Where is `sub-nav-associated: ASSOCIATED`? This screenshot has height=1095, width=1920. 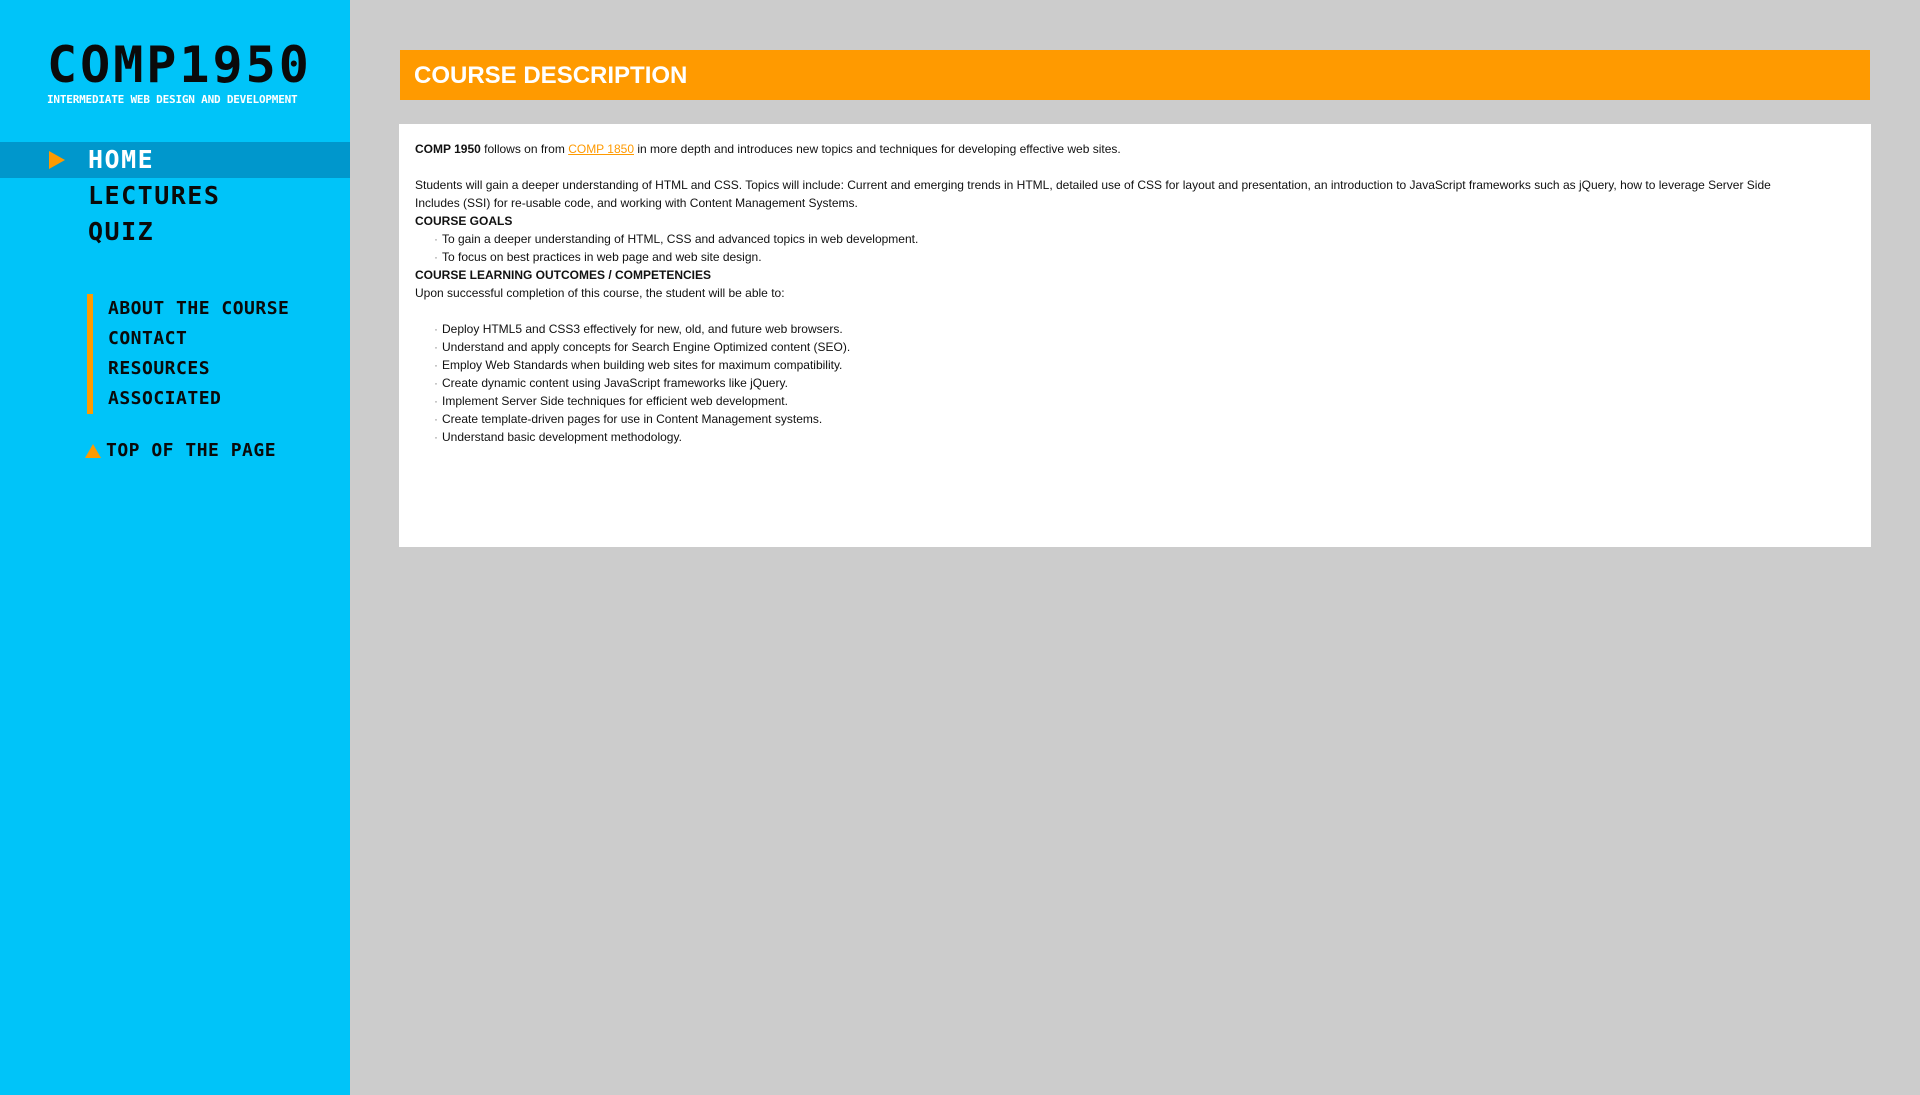 sub-nav-associated: ASSOCIATED is located at coordinates (213, 399).